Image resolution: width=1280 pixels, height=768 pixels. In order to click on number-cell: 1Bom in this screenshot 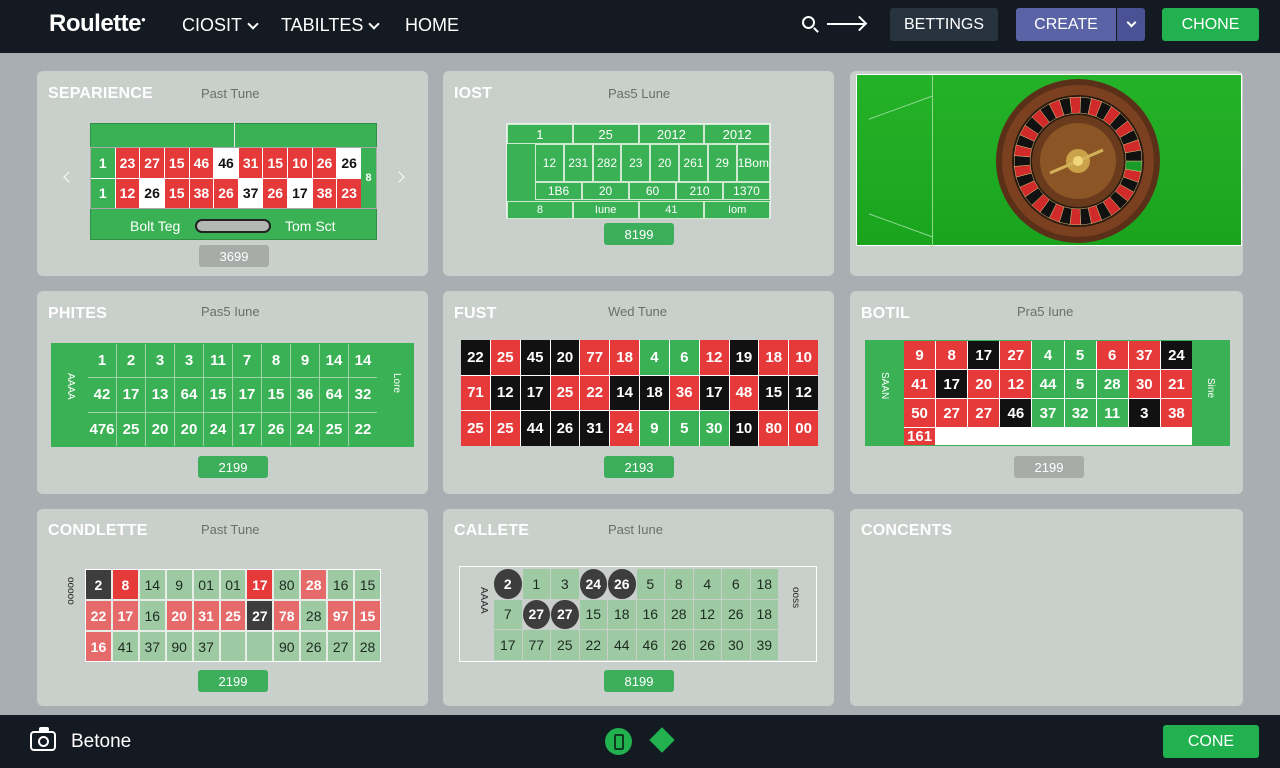, I will do `click(753, 163)`.